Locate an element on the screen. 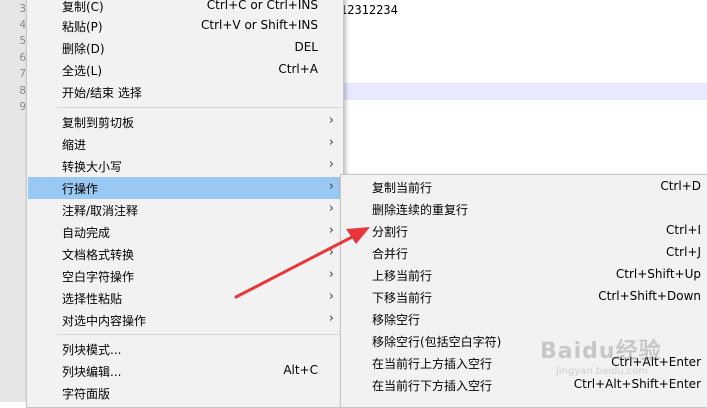 This screenshot has height=408, width=707. annotation-arrow-icon is located at coordinates (302, 263).